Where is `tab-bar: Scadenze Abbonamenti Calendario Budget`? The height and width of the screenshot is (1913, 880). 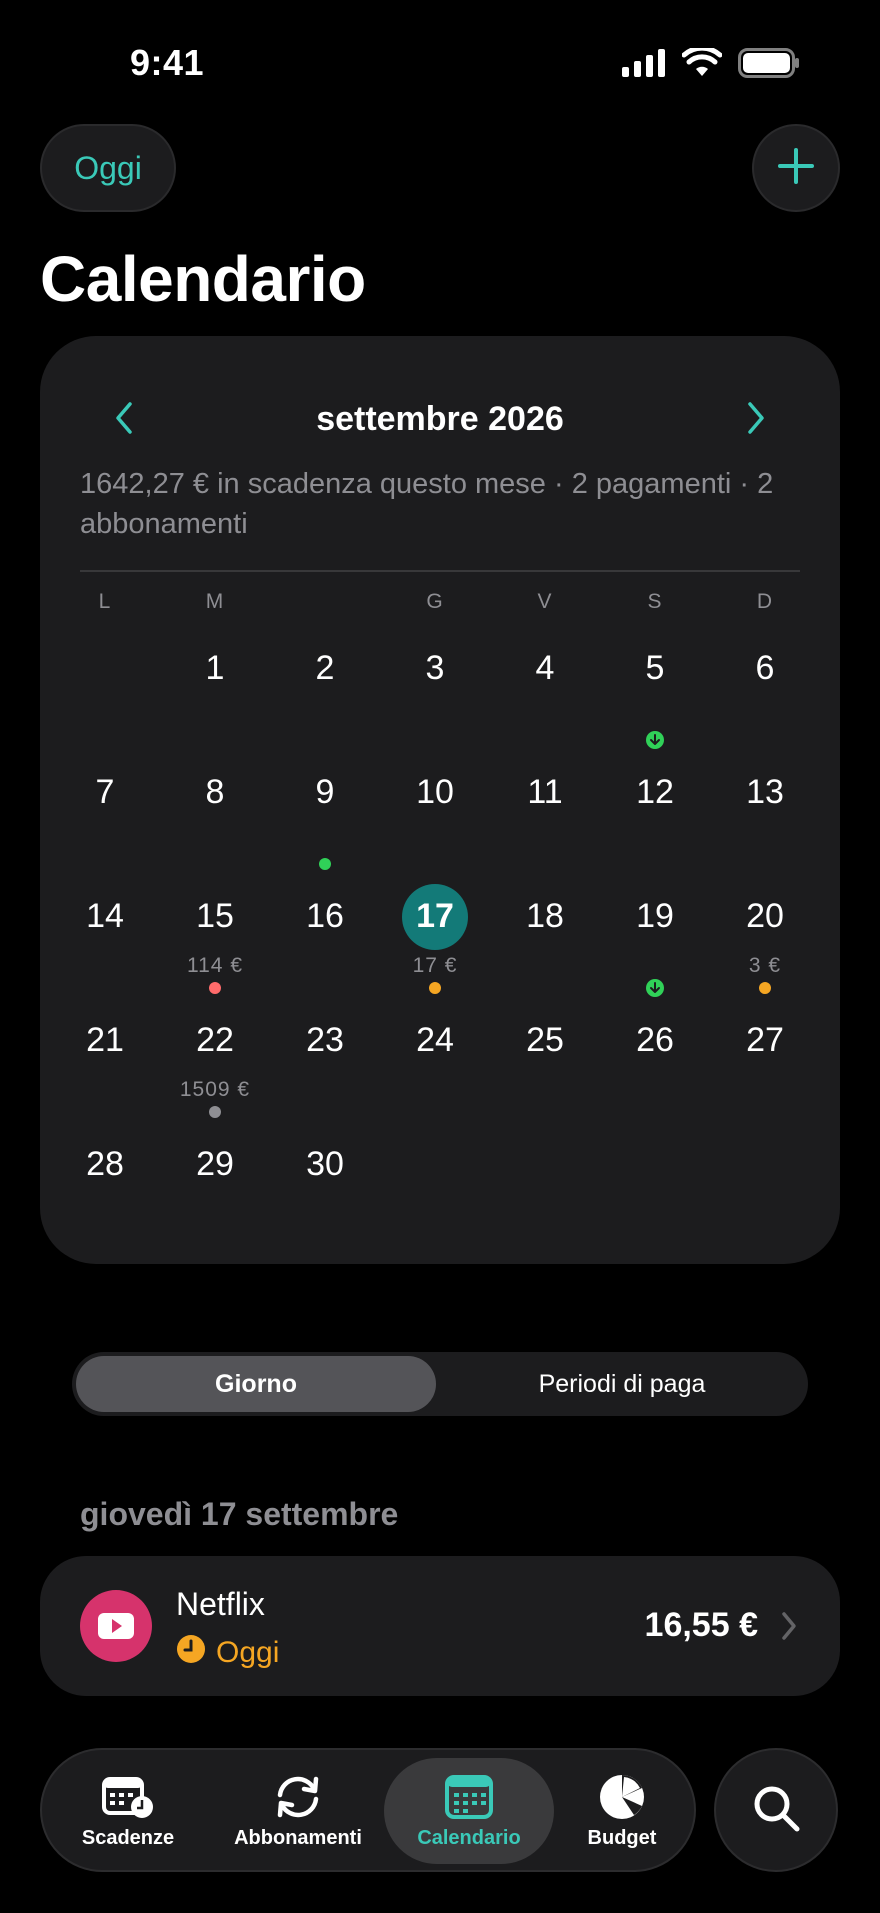 tab-bar: Scadenze Abbonamenti Calendario Budget is located at coordinates (368, 1810).